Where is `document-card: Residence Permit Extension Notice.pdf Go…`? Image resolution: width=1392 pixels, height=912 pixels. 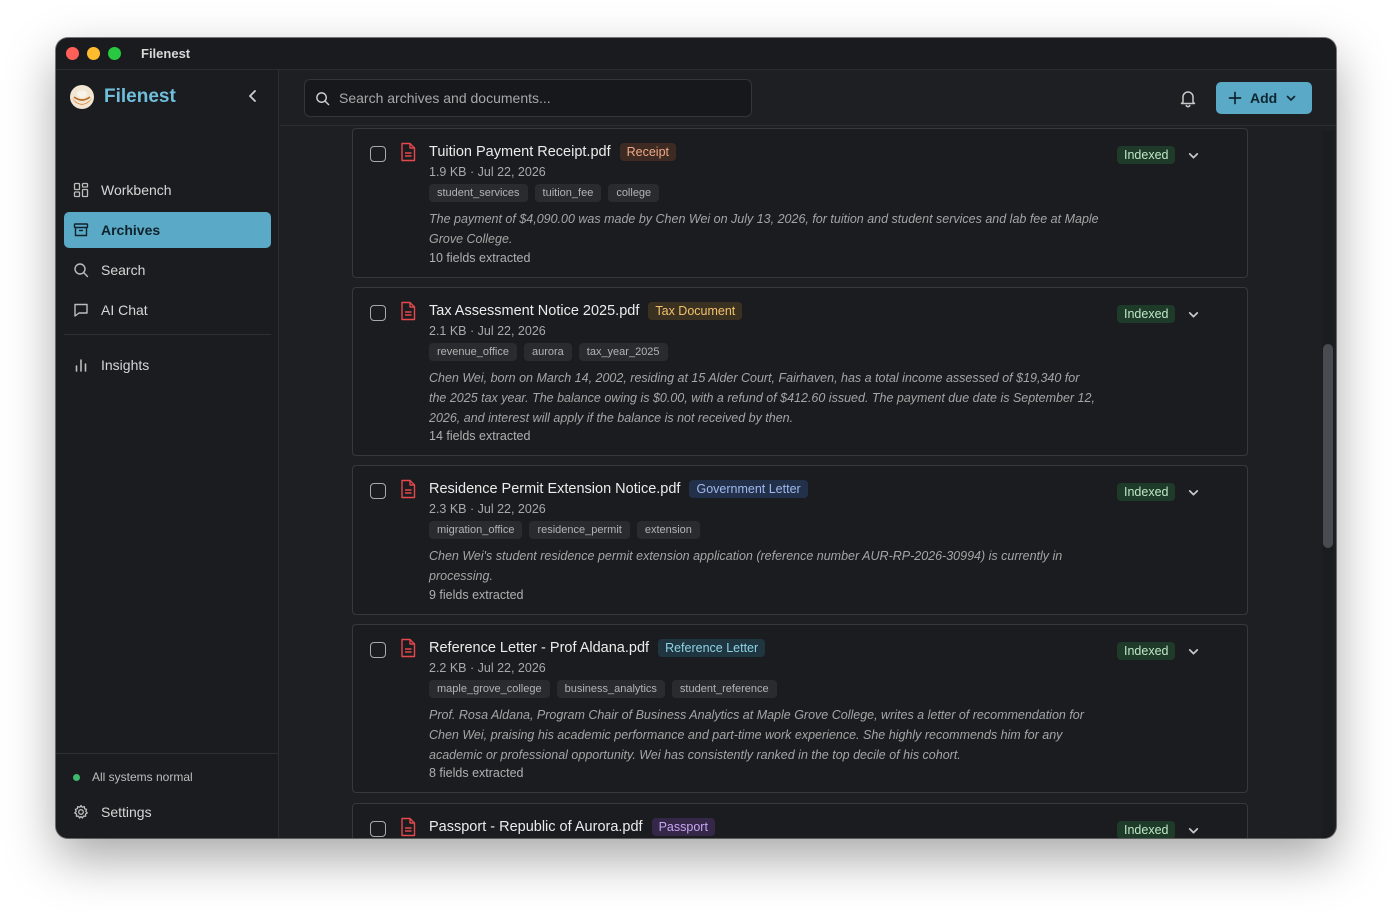 document-card: Residence Permit Extension Notice.pdf Go… is located at coordinates (800, 540).